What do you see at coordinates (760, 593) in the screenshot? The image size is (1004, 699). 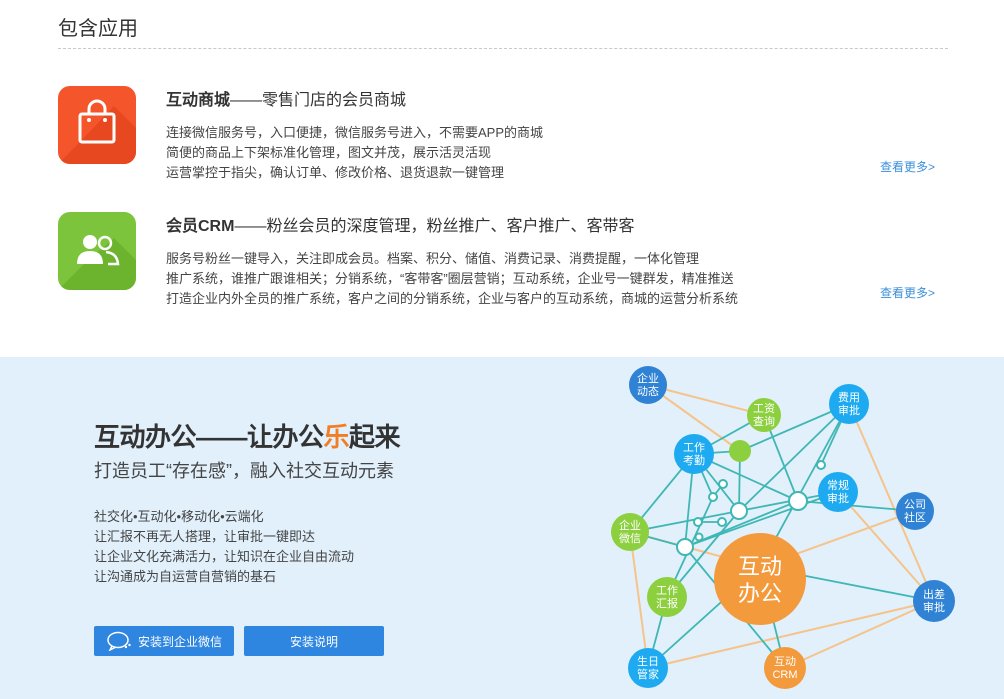 I see `center-label: 办公` at bounding box center [760, 593].